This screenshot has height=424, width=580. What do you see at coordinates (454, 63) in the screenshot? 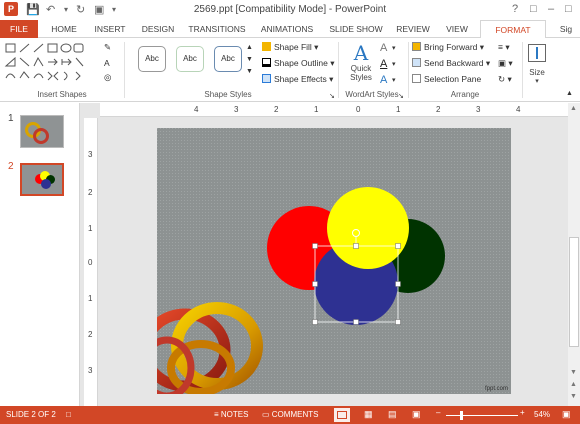
I see `send-backward-label: Send Backward` at bounding box center [454, 63].